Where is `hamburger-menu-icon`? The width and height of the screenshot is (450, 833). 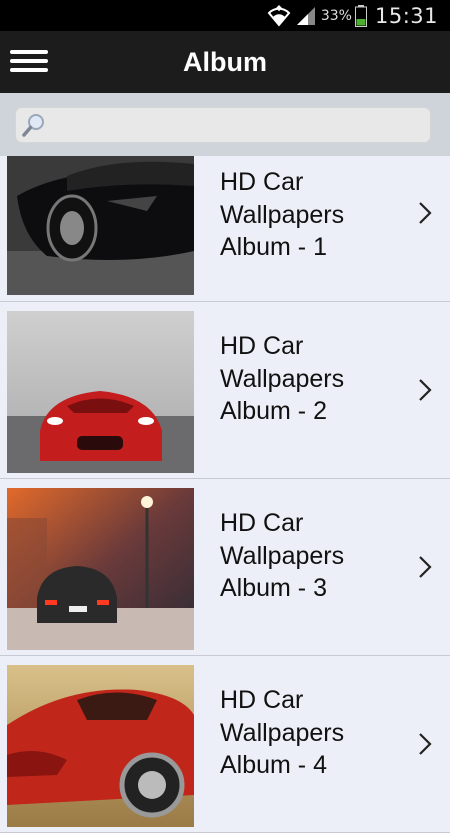 hamburger-menu-icon is located at coordinates (29, 63).